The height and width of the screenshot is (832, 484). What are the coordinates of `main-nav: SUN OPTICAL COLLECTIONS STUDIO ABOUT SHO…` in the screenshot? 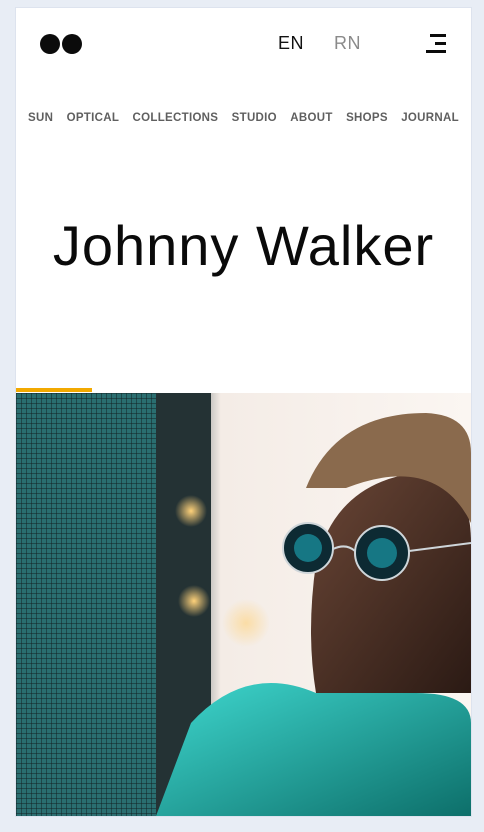 It's located at (243, 118).